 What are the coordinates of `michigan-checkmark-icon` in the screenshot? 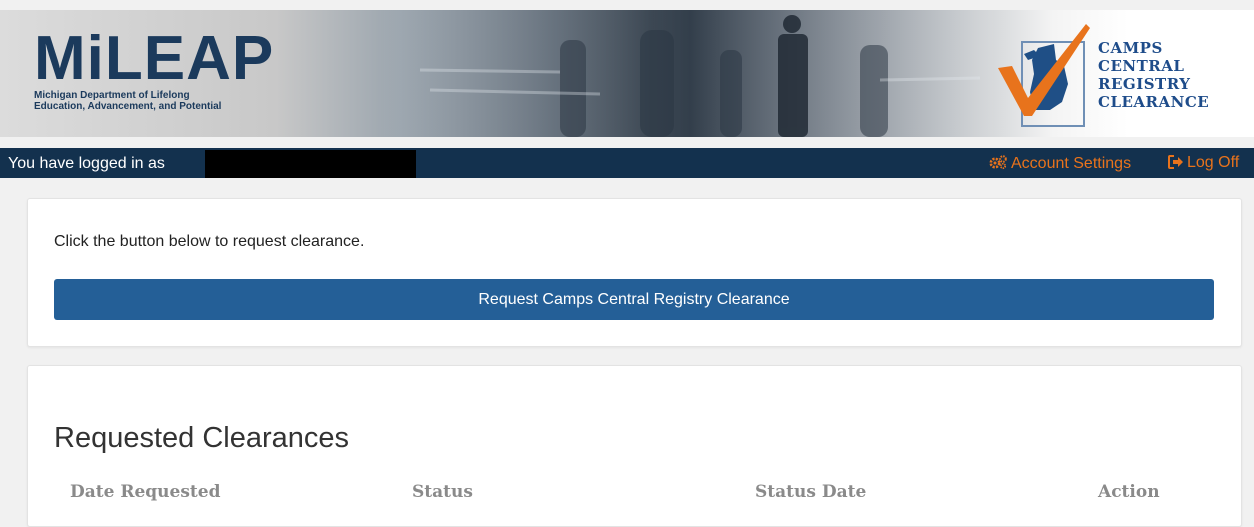 It's located at (1044, 75).